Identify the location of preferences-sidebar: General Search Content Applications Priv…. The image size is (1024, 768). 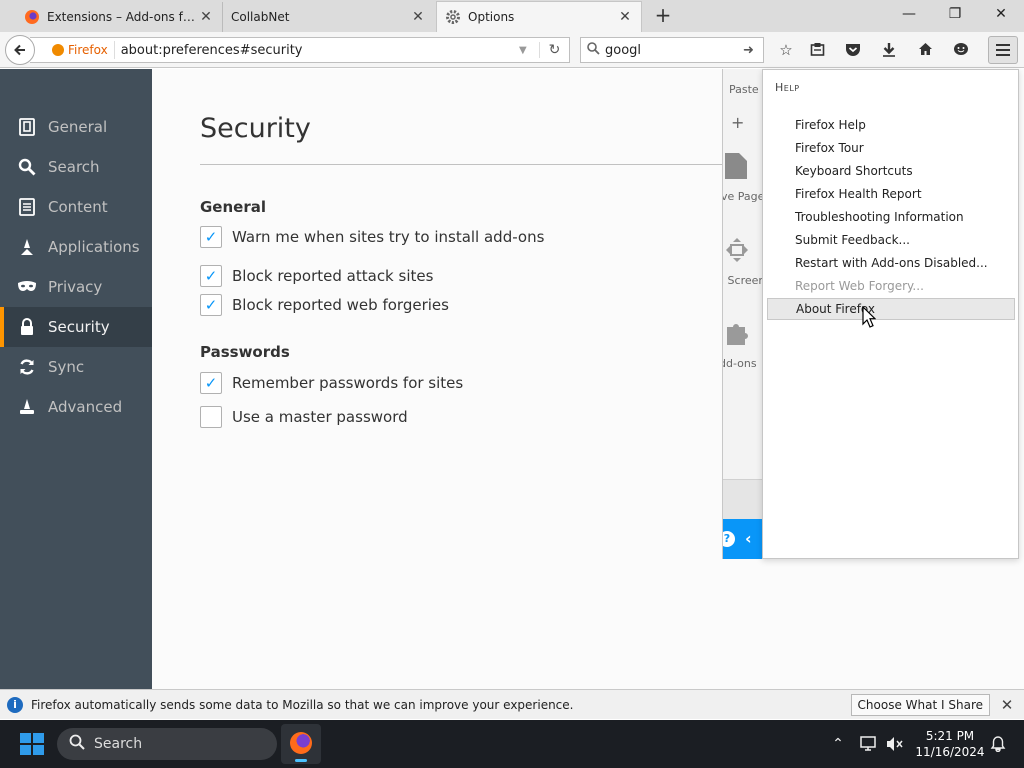
(76, 379).